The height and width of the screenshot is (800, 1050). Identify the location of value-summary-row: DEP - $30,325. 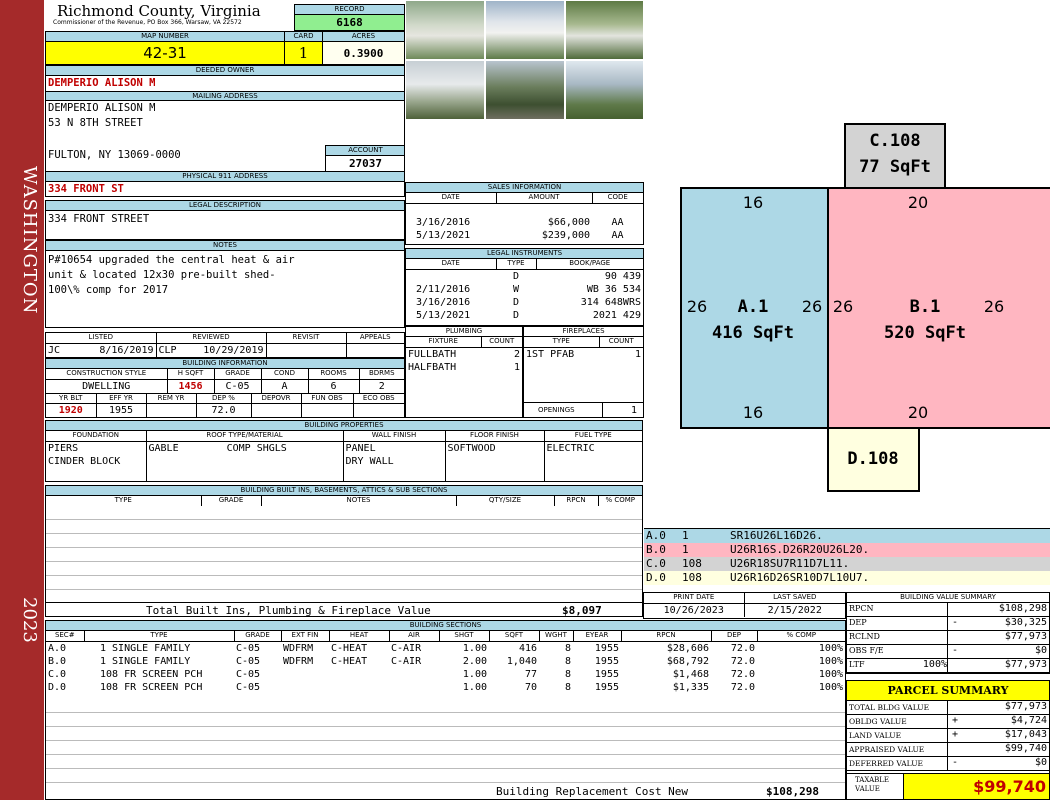
(948, 624).